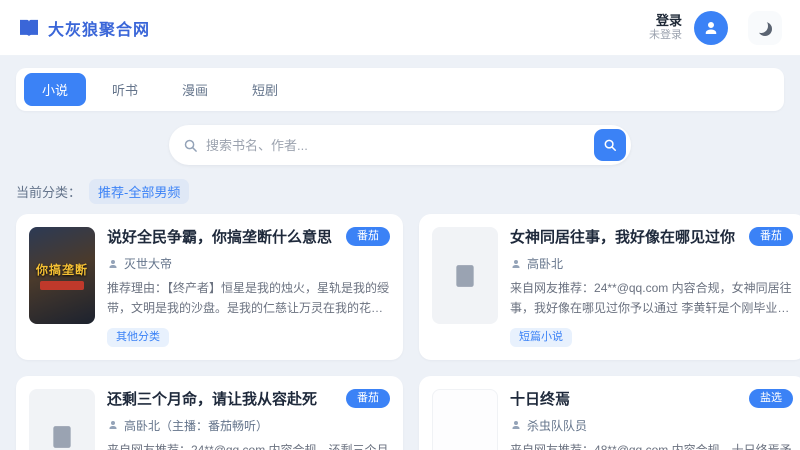  I want to click on login-label: 登录, so click(665, 21).